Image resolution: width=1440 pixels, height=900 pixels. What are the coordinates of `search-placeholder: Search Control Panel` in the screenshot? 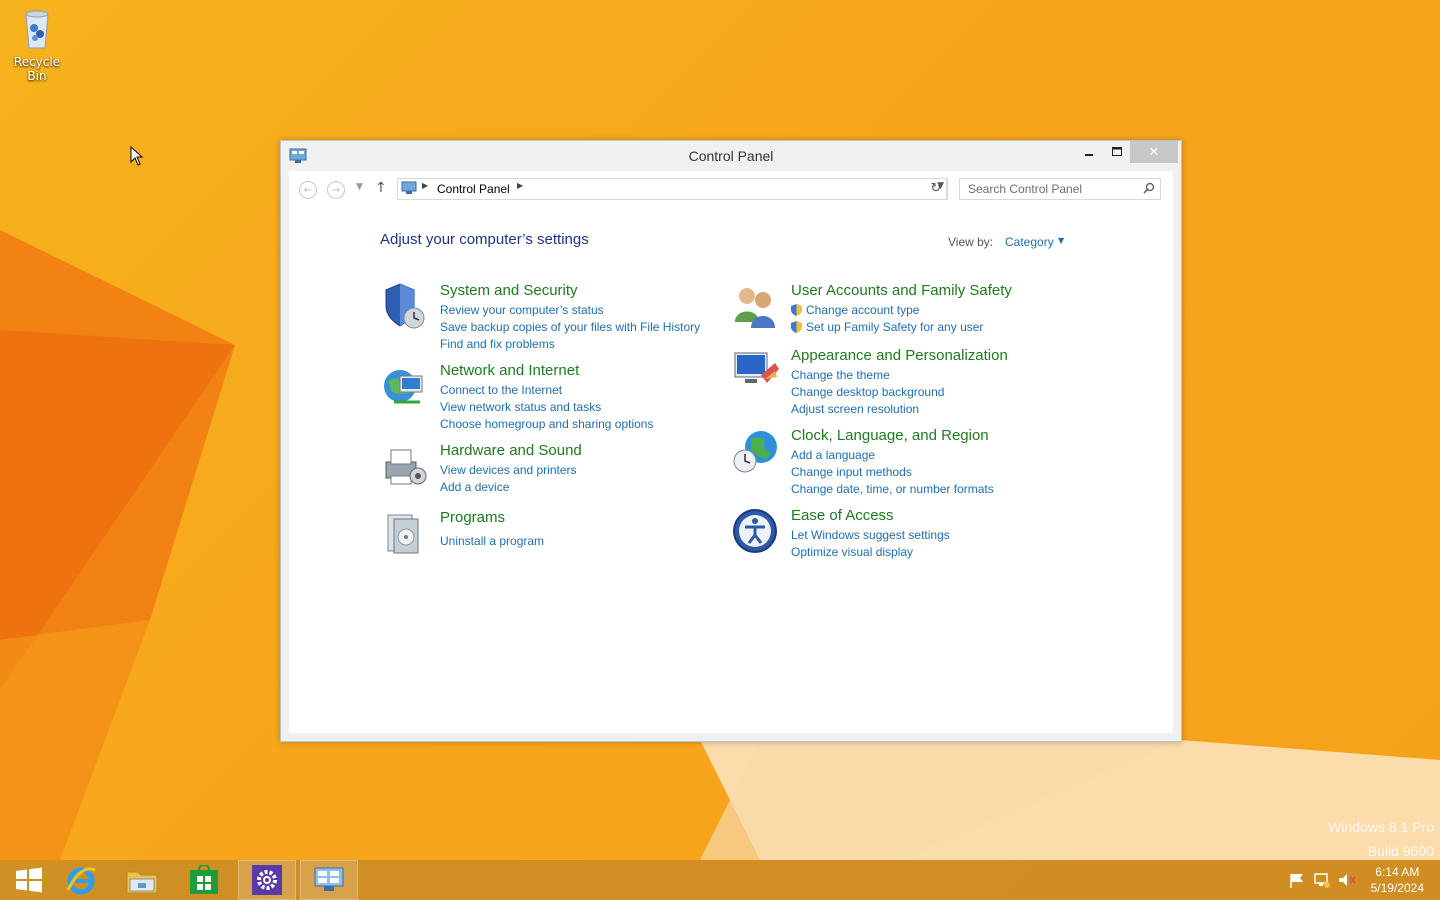 It's located at (1025, 189).